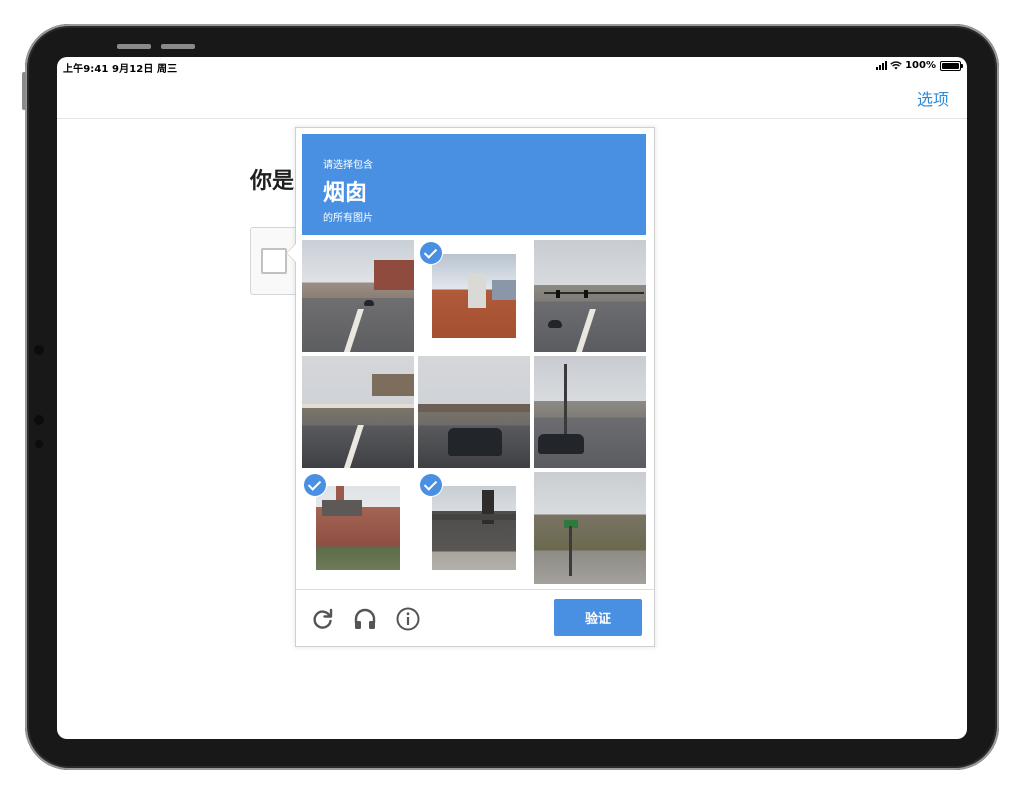 Image resolution: width=1024 pixels, height=796 pixels. What do you see at coordinates (134, 46) in the screenshot?
I see `volume-up-button` at bounding box center [134, 46].